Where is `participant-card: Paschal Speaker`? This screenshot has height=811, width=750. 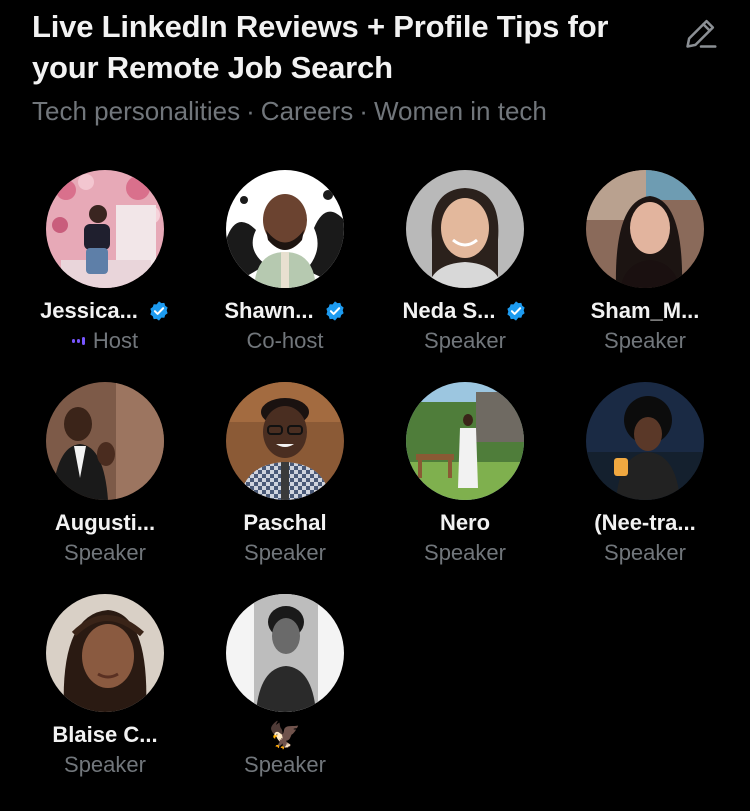
participant-card: Paschal Speaker is located at coordinates (285, 488).